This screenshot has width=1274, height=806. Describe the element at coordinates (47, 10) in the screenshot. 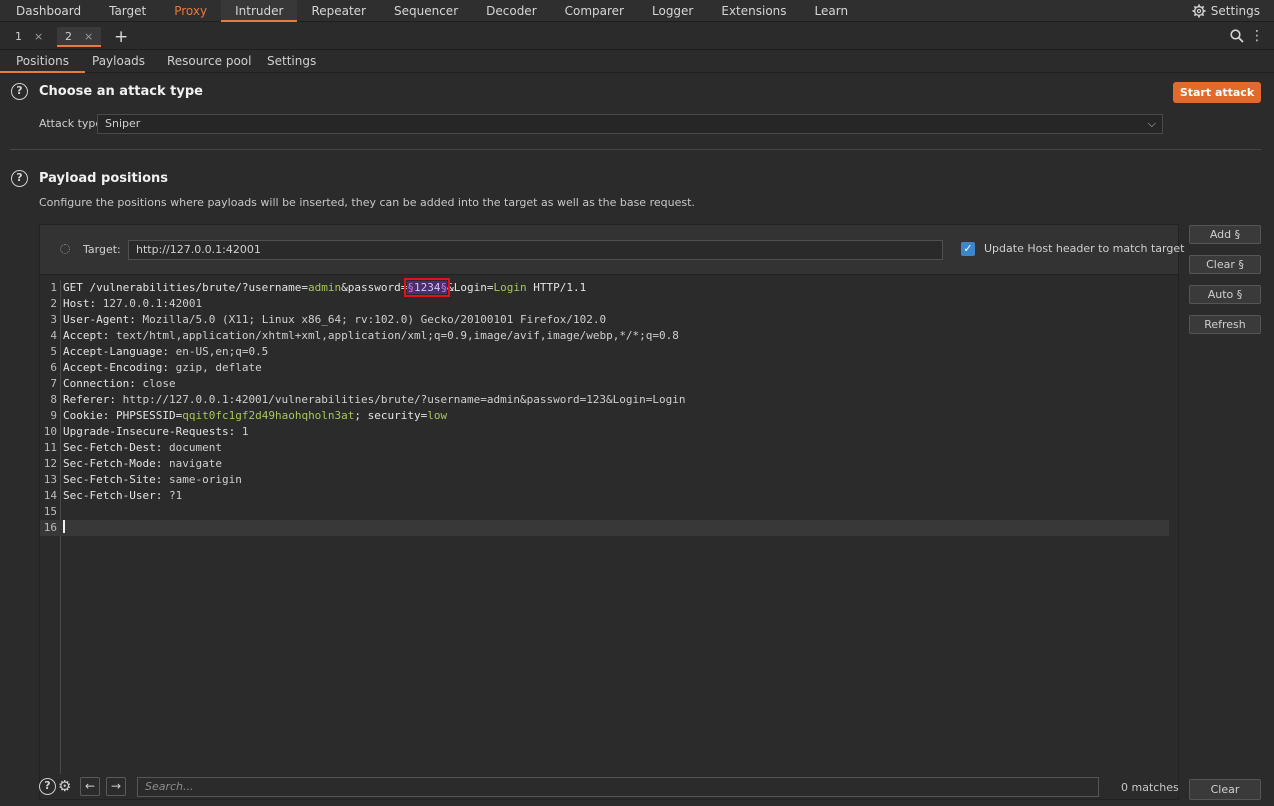

I see `nav-tab-dashboard: Dashboard` at that location.